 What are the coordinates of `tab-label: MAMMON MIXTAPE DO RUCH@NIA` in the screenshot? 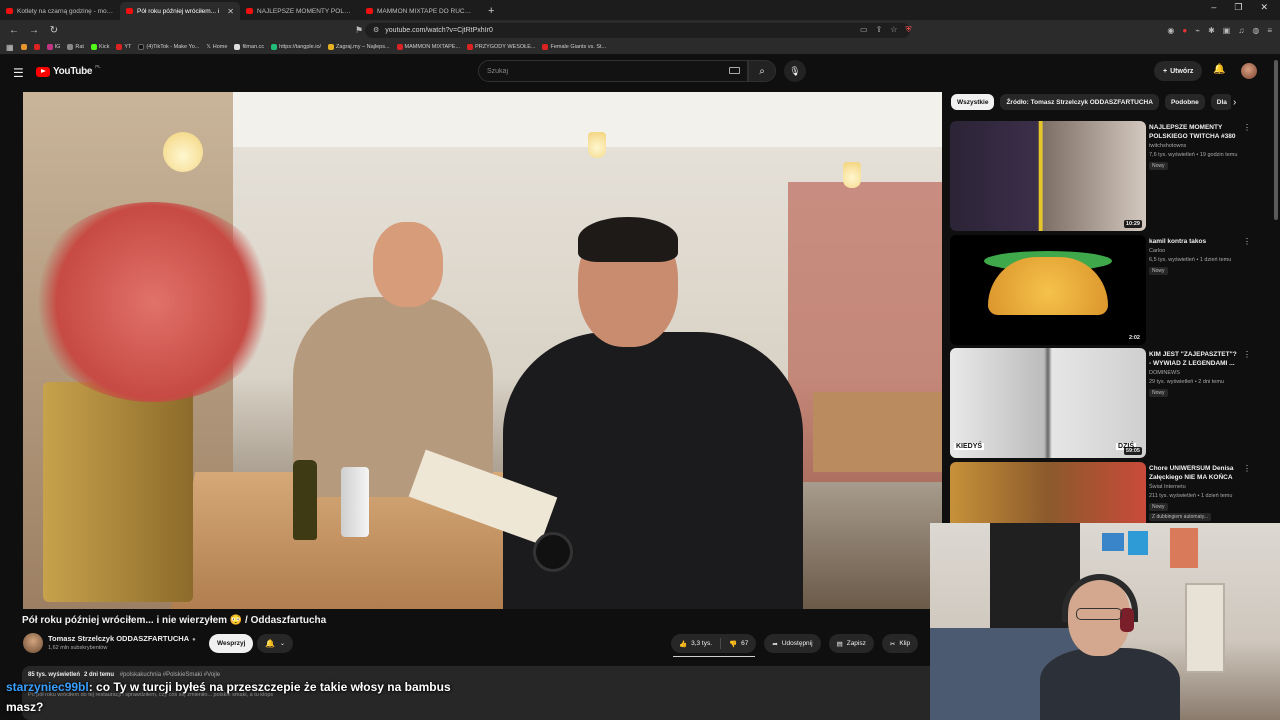 It's located at (425, 11).